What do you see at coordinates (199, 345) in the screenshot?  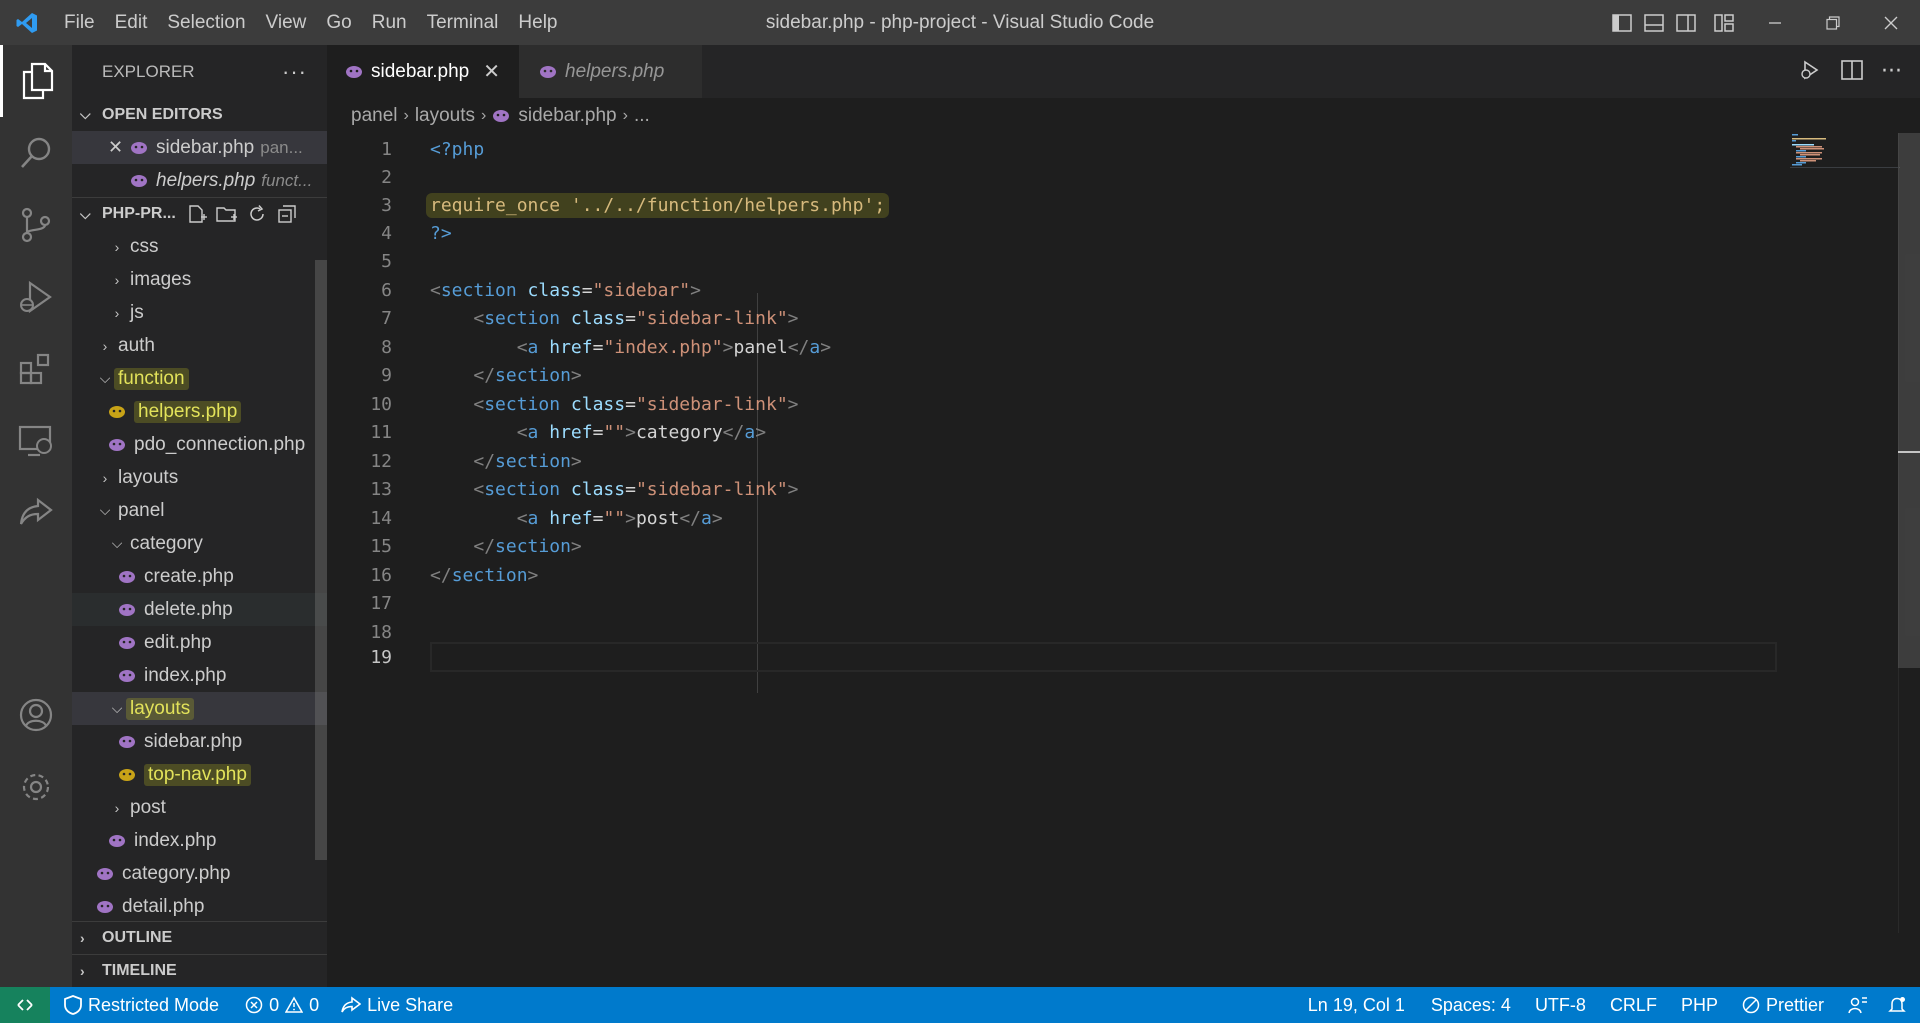 I see `tree-folder-auth: › auth` at bounding box center [199, 345].